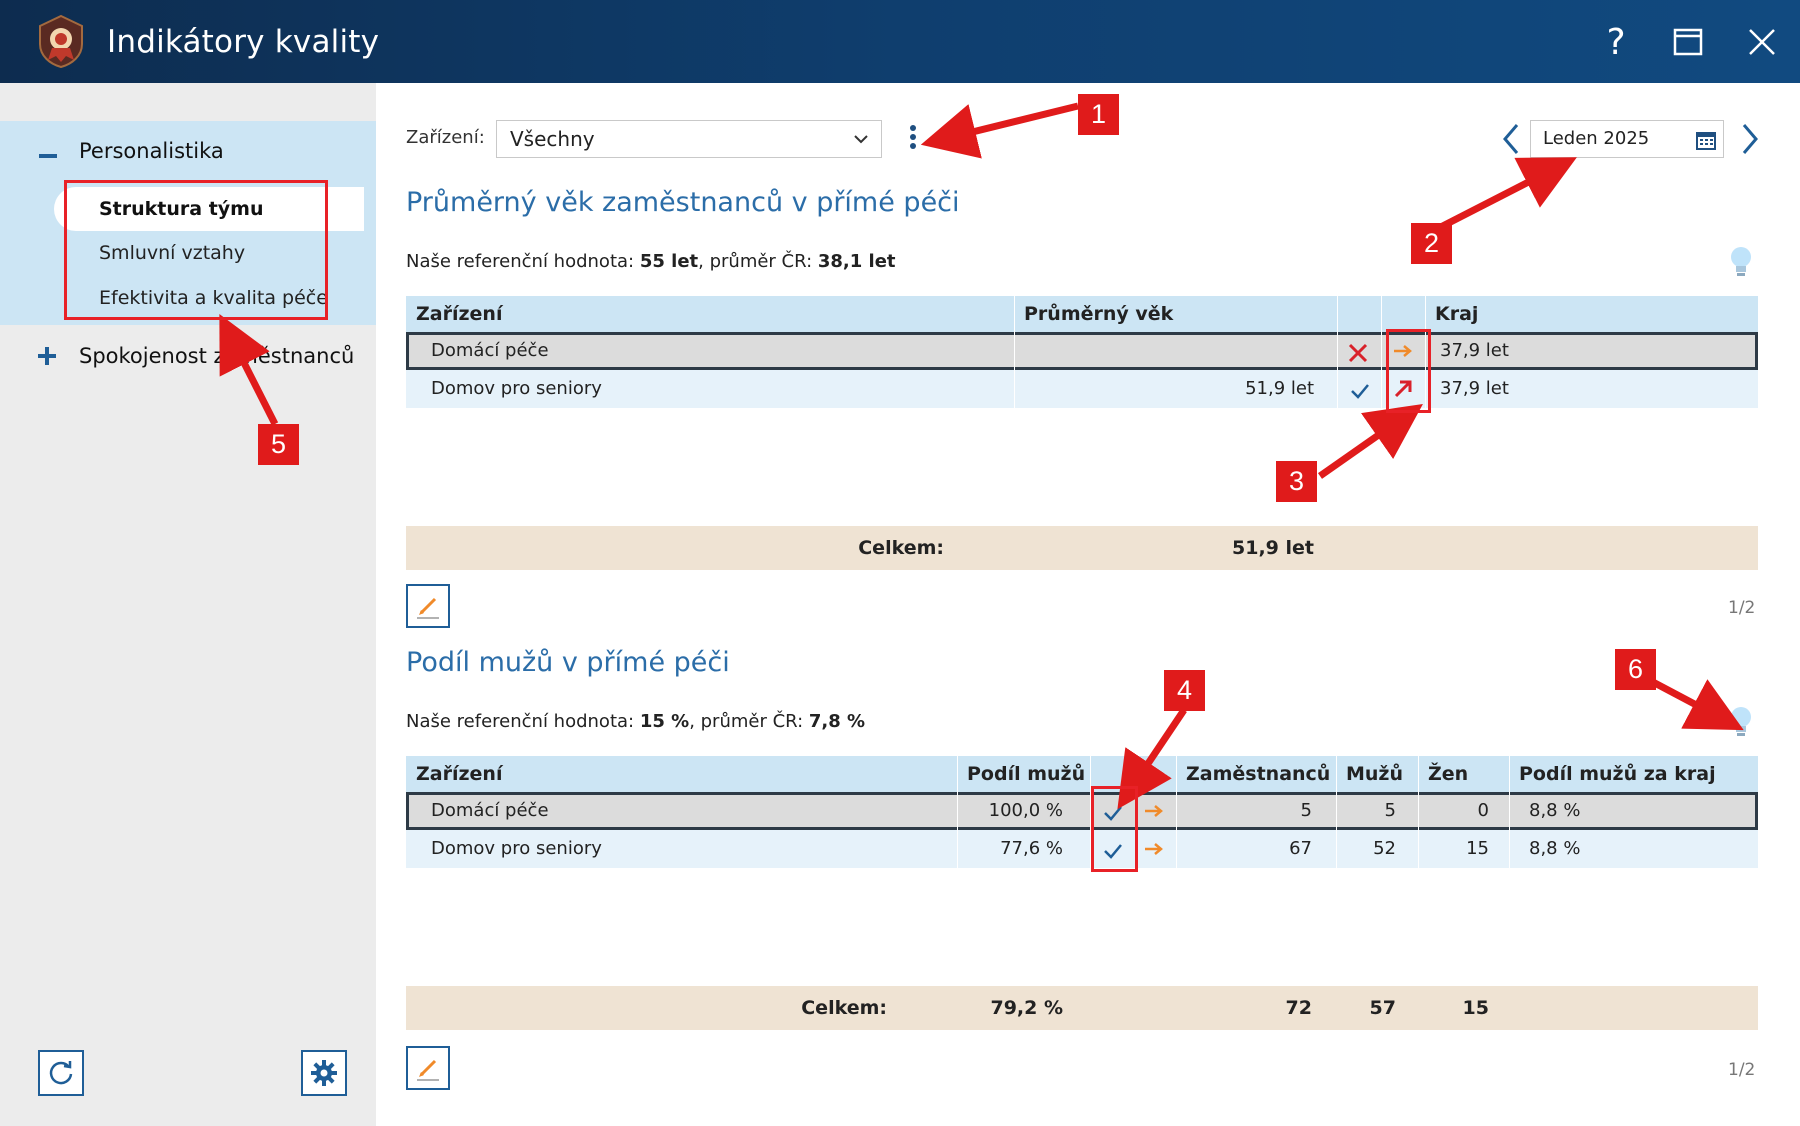 The image size is (1800, 1126). I want to click on annotation-number: 5, so click(278, 444).